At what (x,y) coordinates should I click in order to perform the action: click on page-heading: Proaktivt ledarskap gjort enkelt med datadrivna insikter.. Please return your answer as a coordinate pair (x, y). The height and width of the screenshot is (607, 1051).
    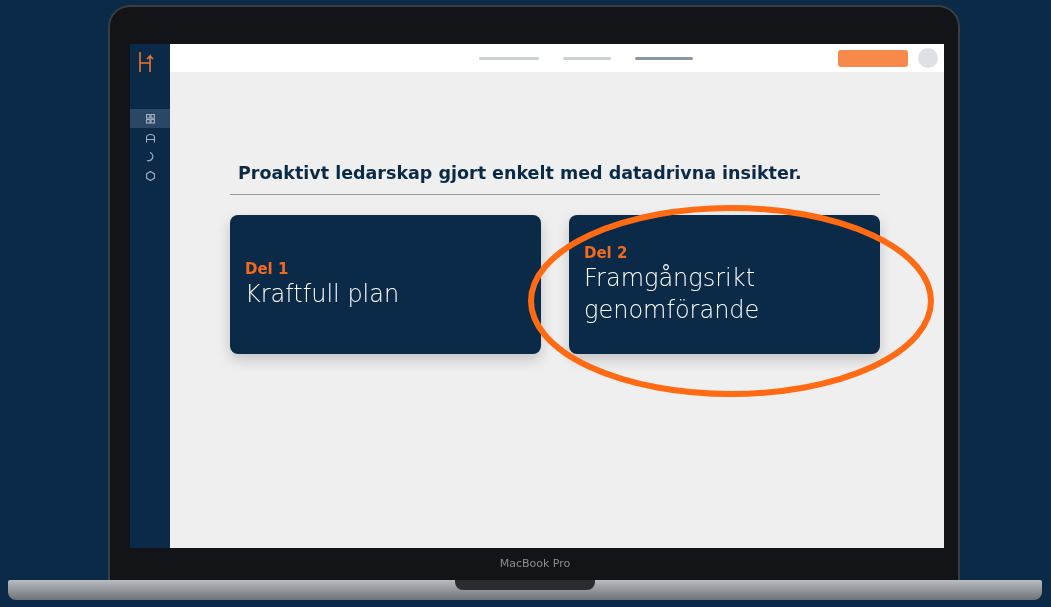
    Looking at the image, I should click on (520, 173).